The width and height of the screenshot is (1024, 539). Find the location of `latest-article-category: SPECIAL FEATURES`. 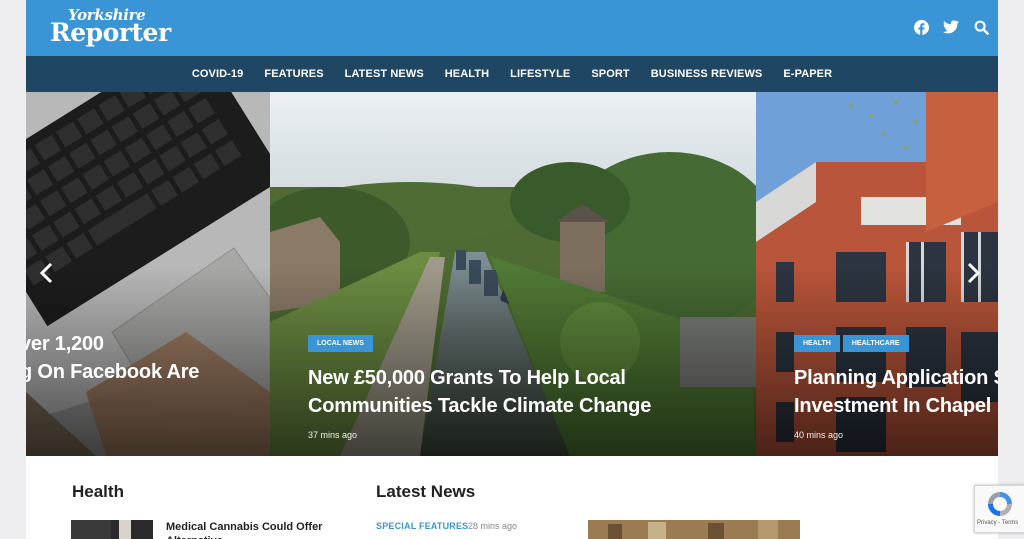

latest-article-category: SPECIAL FEATURES is located at coordinates (422, 526).